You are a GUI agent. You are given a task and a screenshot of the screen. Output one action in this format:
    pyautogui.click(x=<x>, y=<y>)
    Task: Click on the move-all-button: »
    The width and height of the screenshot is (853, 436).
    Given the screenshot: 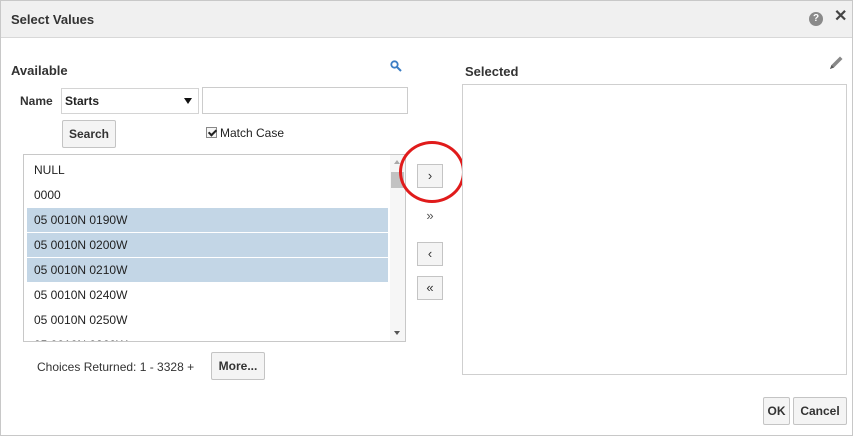 What is the action you would take?
    pyautogui.click(x=430, y=216)
    